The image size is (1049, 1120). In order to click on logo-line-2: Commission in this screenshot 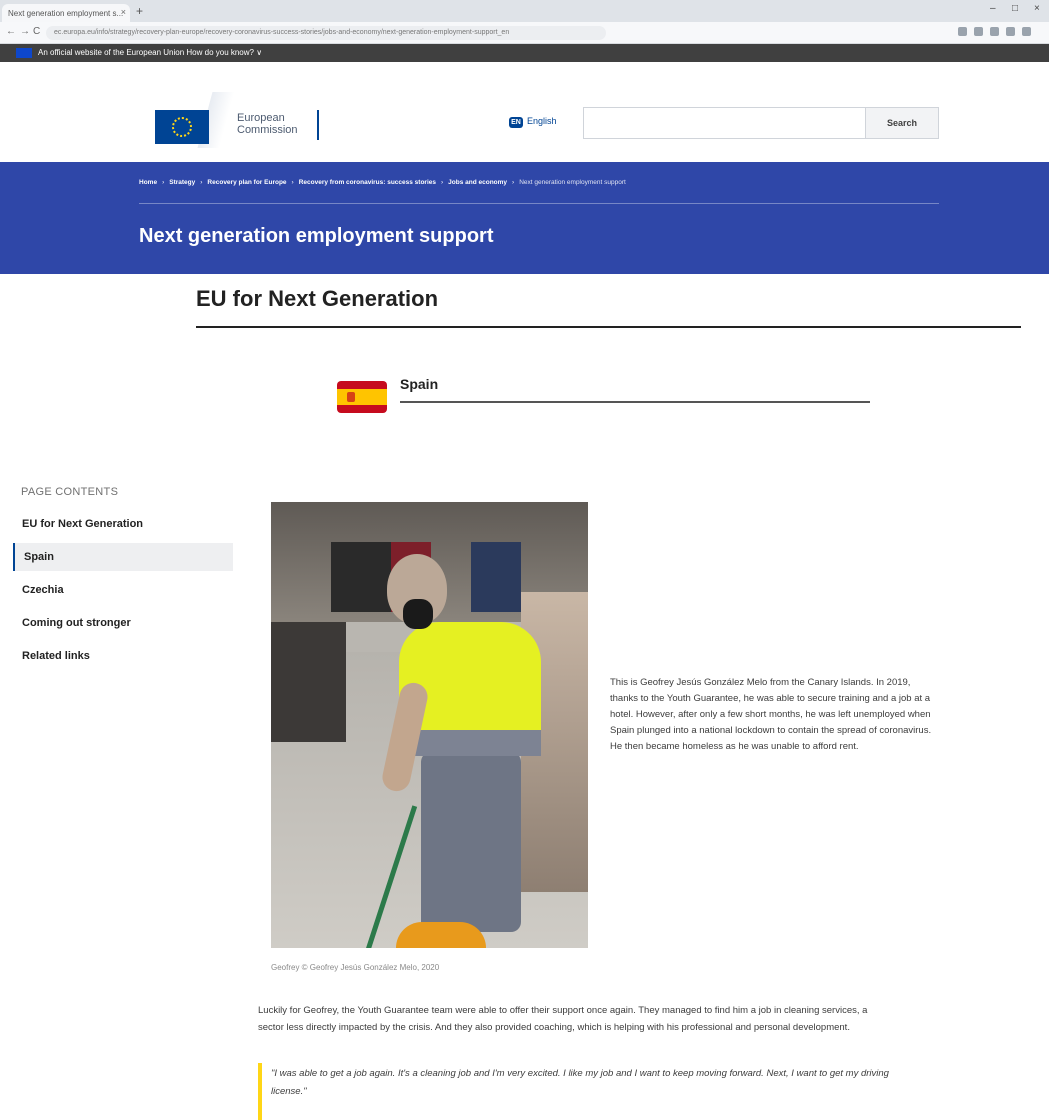, I will do `click(267, 130)`.